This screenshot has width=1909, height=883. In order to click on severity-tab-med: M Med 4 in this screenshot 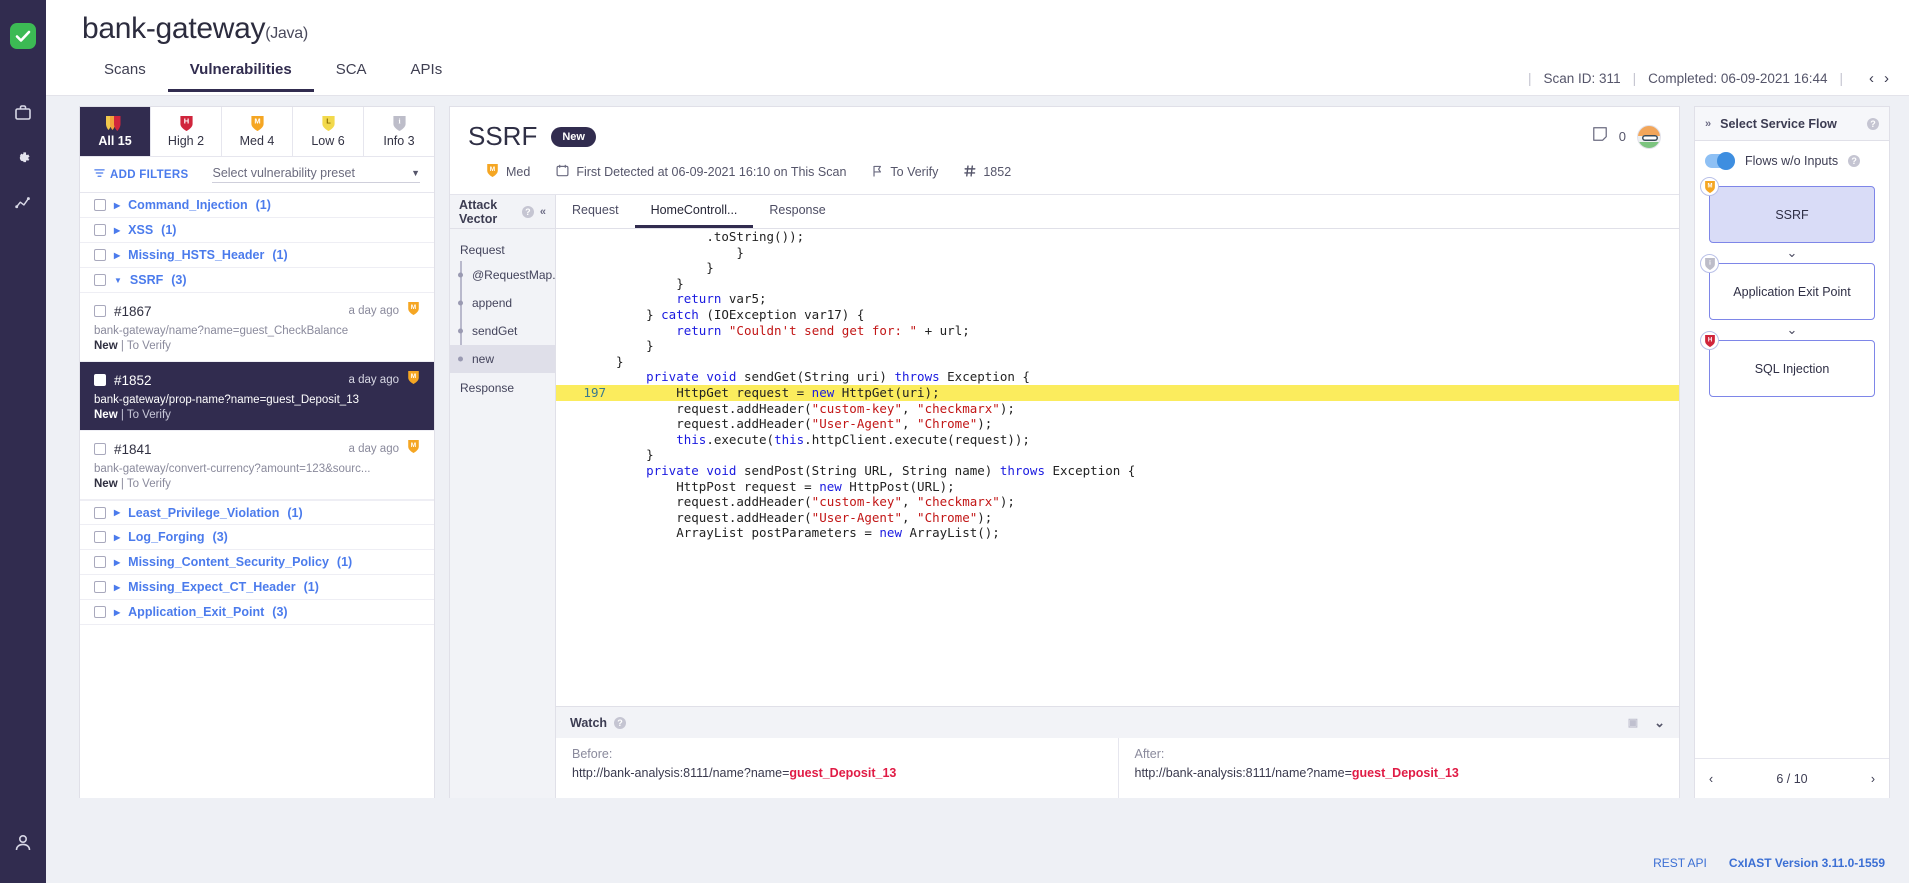, I will do `click(257, 131)`.